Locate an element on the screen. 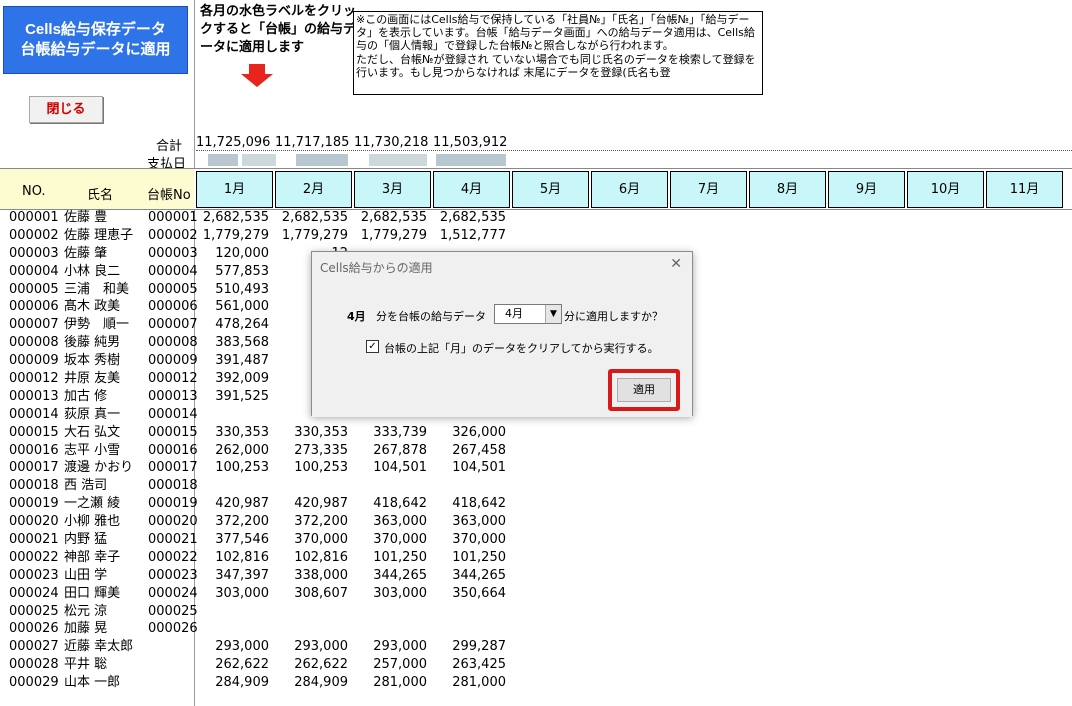  salary-month-2: 102,816 is located at coordinates (321, 557).